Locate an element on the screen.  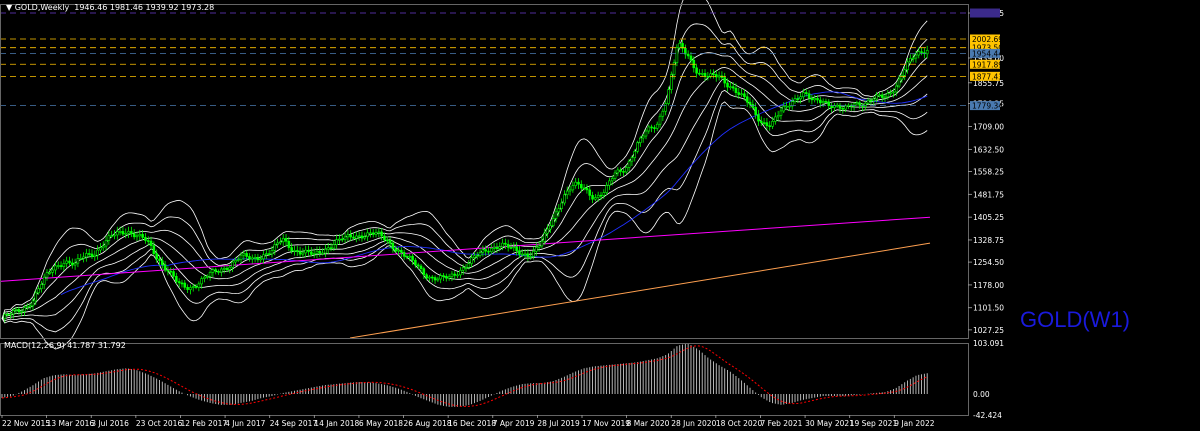
moving-average-orange is located at coordinates (640, 290).